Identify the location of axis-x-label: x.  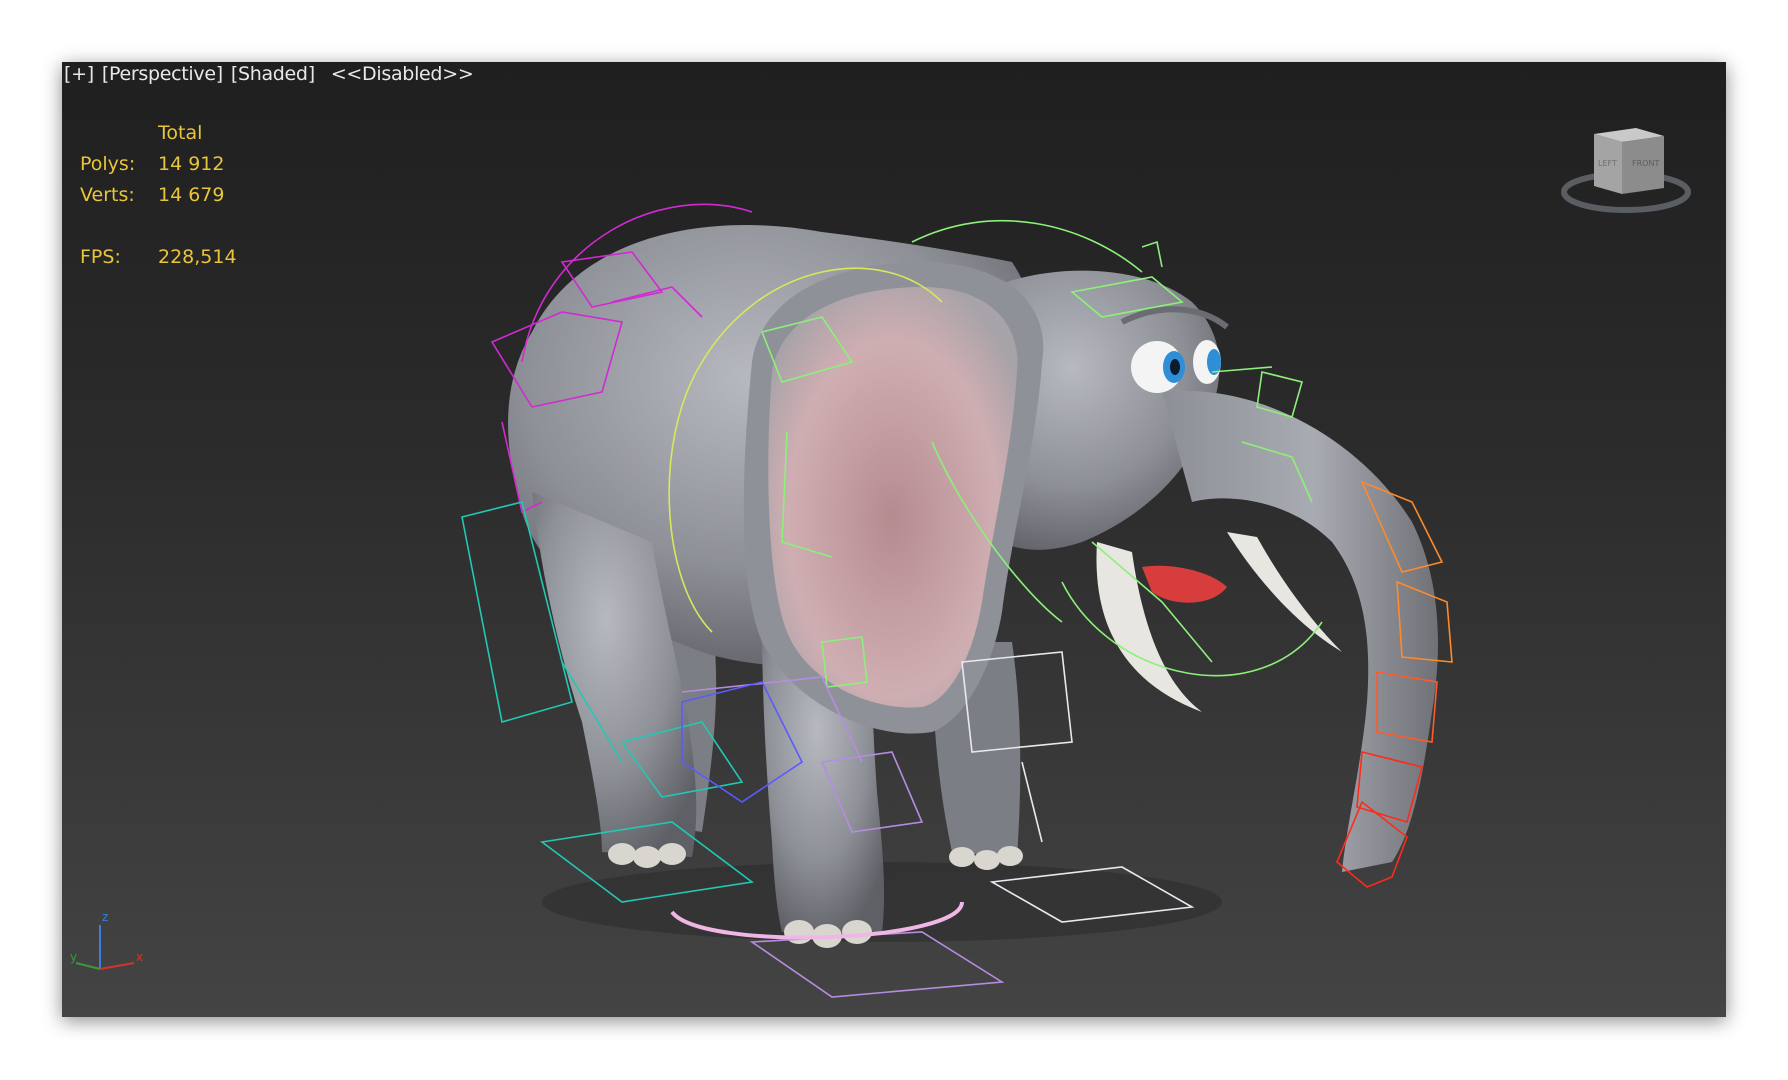
(139, 957).